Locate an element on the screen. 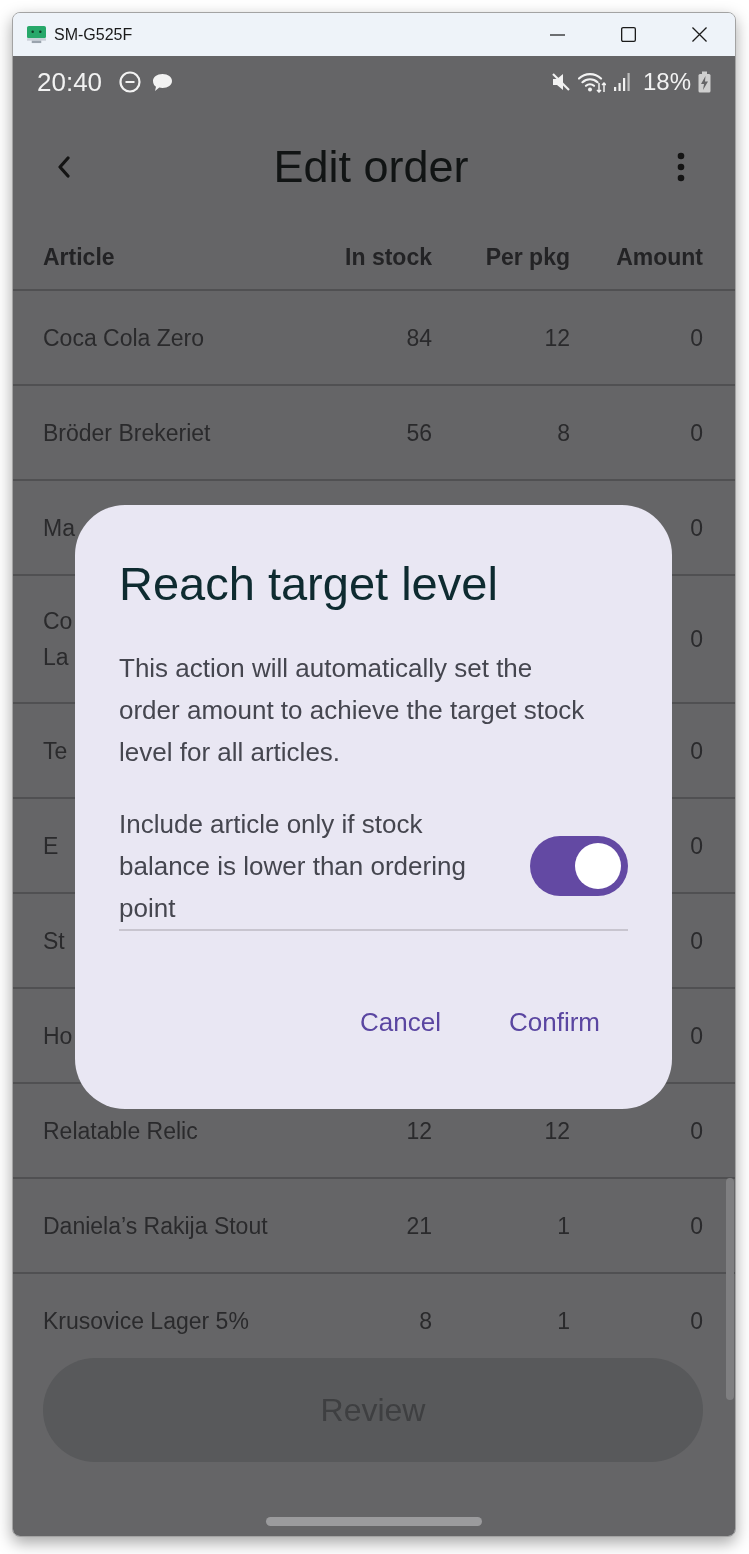 The height and width of the screenshot is (1554, 749). column-header: Amount is located at coordinates (659, 256).